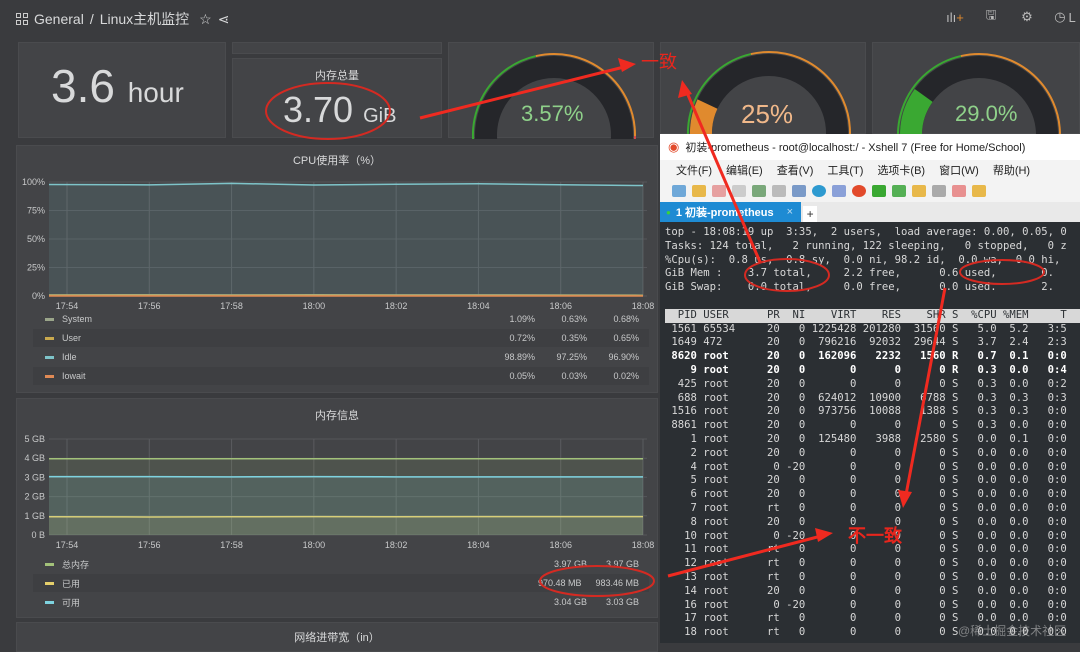  What do you see at coordinates (75, 564) in the screenshot?
I see `legend-label: 总内存` at bounding box center [75, 564].